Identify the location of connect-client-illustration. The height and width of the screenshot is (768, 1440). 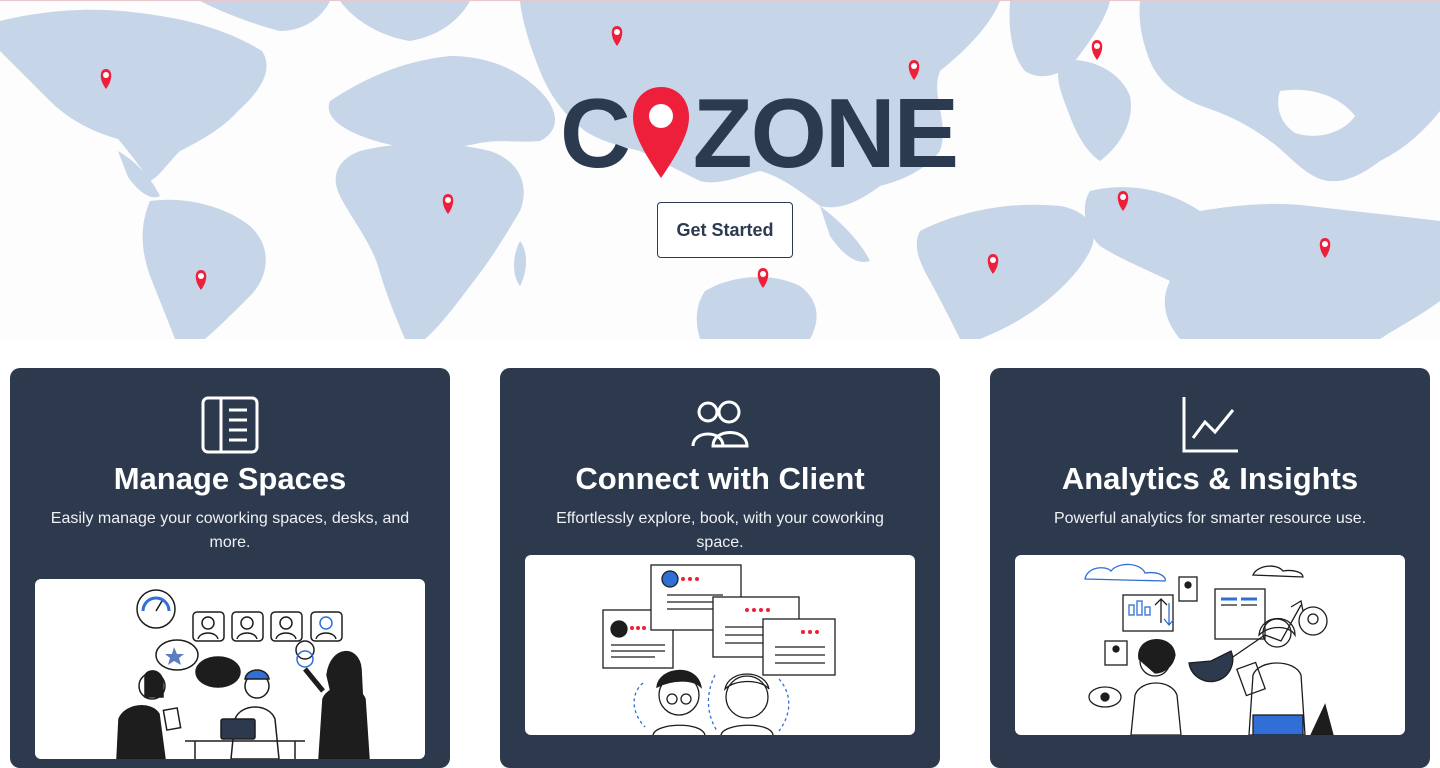
(720, 645).